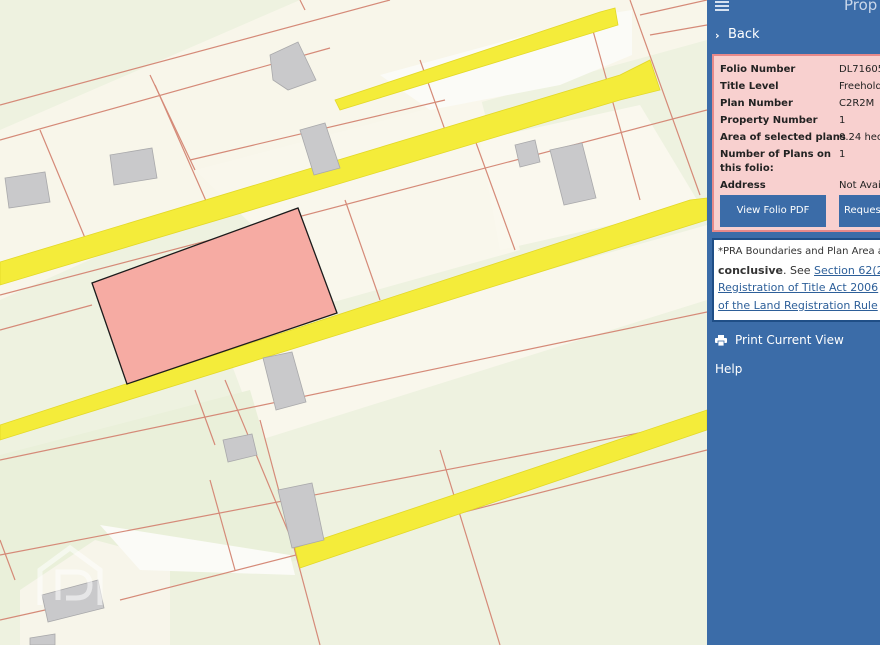 The image size is (880, 645). What do you see at coordinates (798, 305) in the screenshot?
I see `land-registration-rules-link: of the Land Registration Rule` at bounding box center [798, 305].